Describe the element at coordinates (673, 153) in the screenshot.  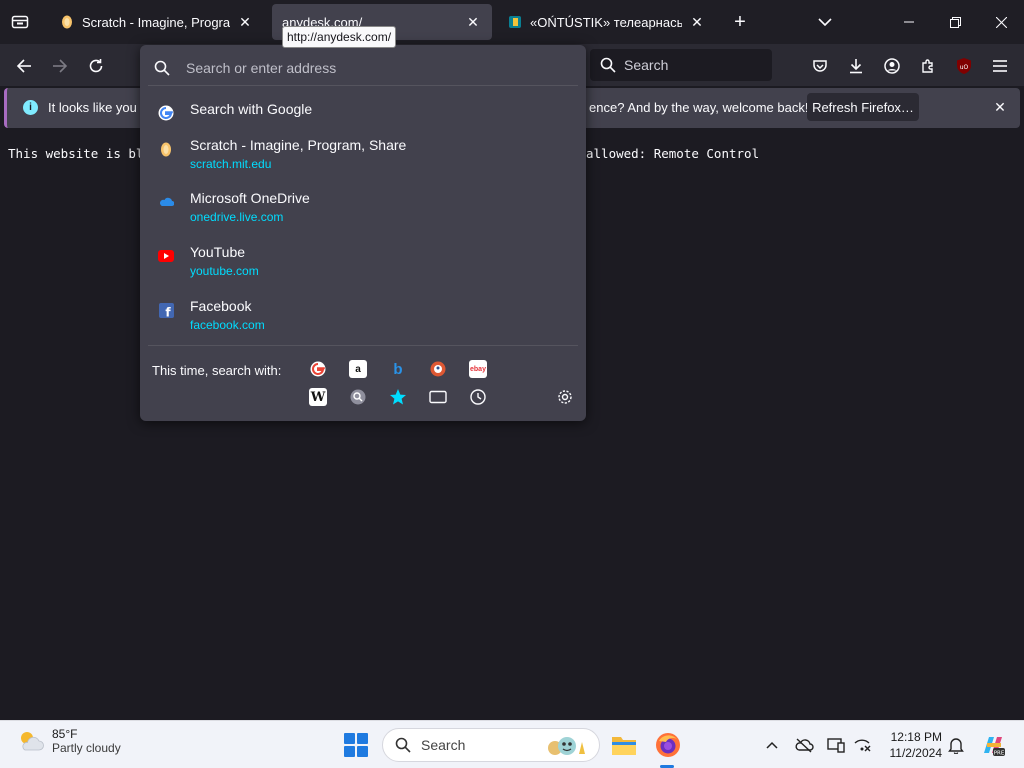
I see `blocked-message-end: allowed: Remote Control` at that location.